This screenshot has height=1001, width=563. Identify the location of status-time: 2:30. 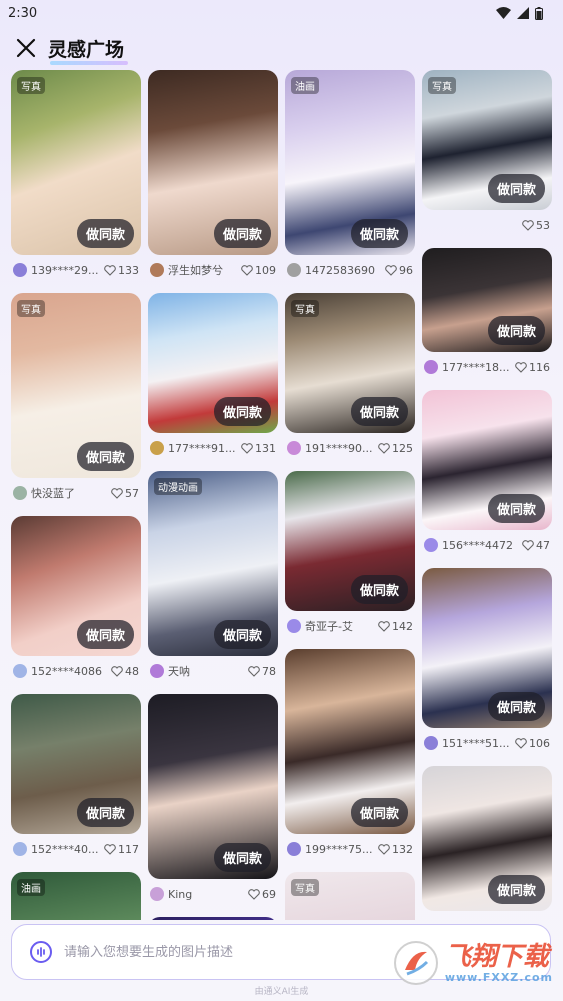
(23, 13).